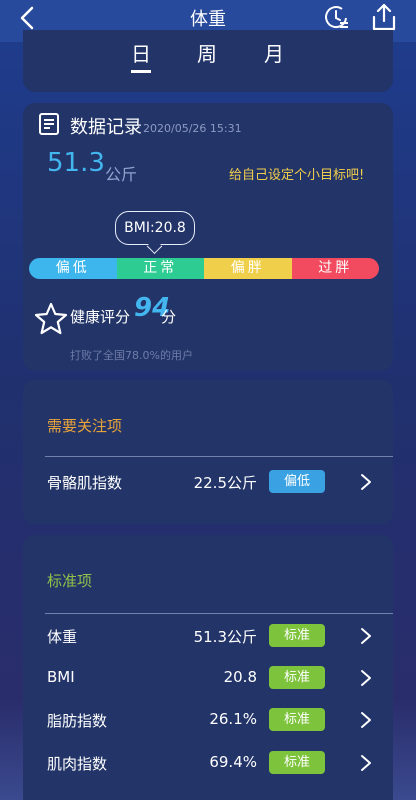  Describe the element at coordinates (208, 678) in the screenshot. I see `list-item: BMI 20.8 标准` at that location.